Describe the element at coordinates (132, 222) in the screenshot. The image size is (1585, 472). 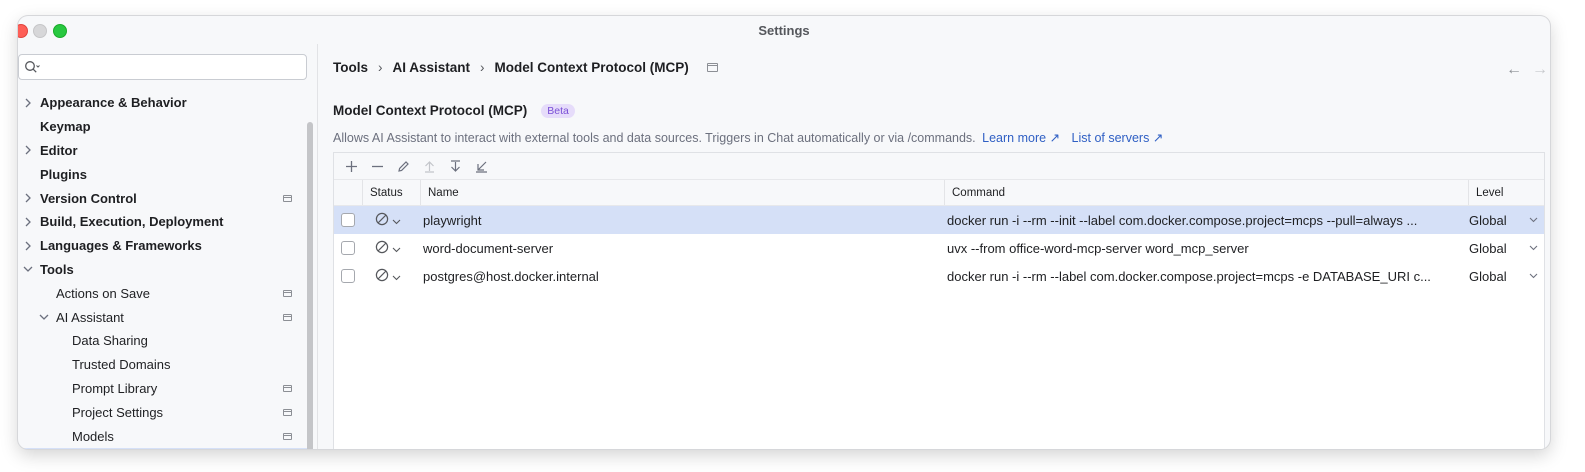
I see `tree-item-label: Build, Execution, Deployment` at that location.